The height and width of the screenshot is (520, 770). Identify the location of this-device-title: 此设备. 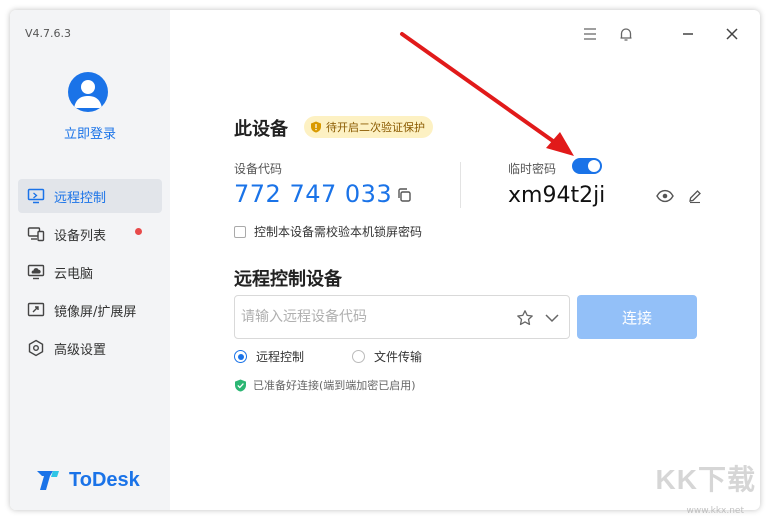
(261, 129).